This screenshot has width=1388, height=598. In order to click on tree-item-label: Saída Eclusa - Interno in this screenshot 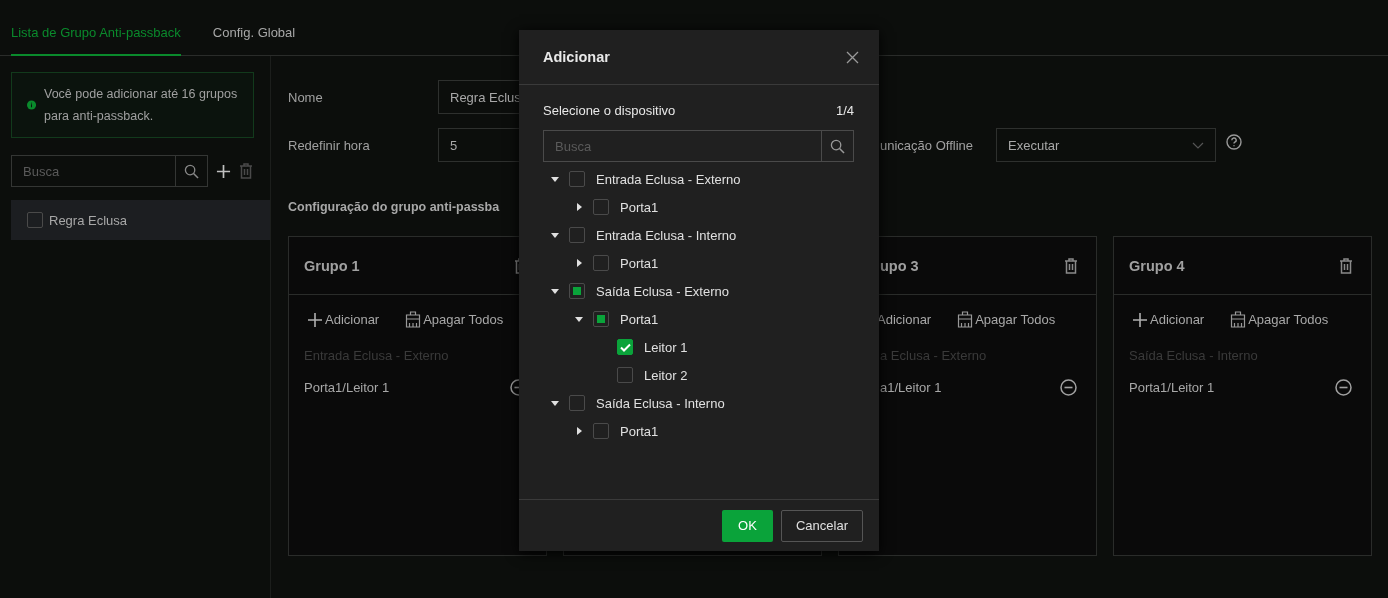, I will do `click(660, 403)`.